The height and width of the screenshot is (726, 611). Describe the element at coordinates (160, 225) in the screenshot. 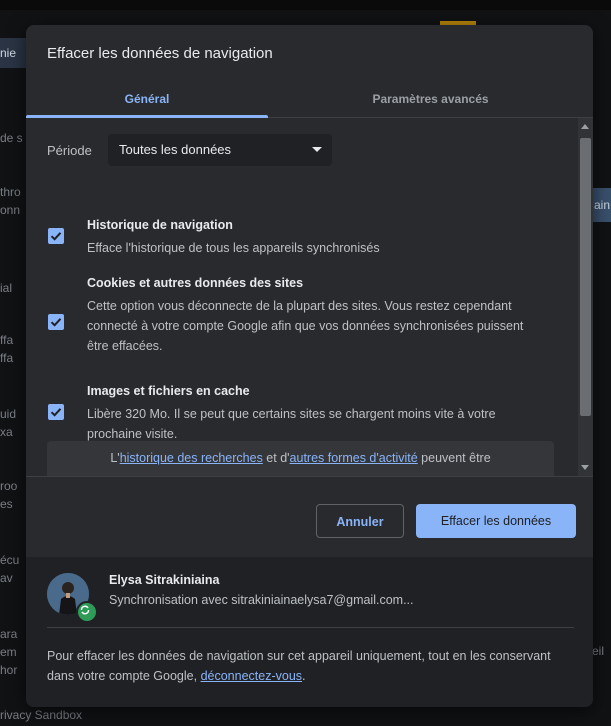

I see `option-title: Historique de navigation` at that location.